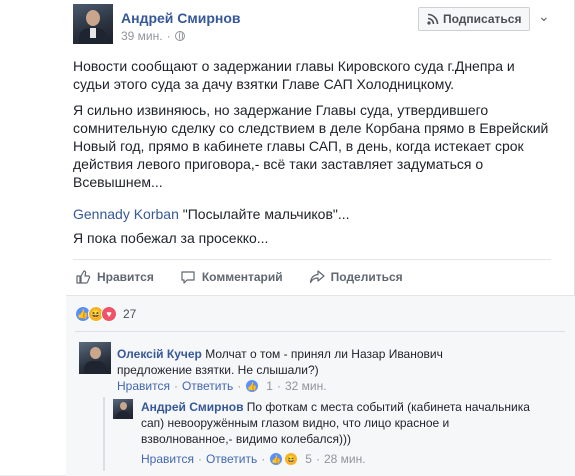 This screenshot has width=575, height=476. I want to click on reply-like-link: Нравится, so click(167, 459).